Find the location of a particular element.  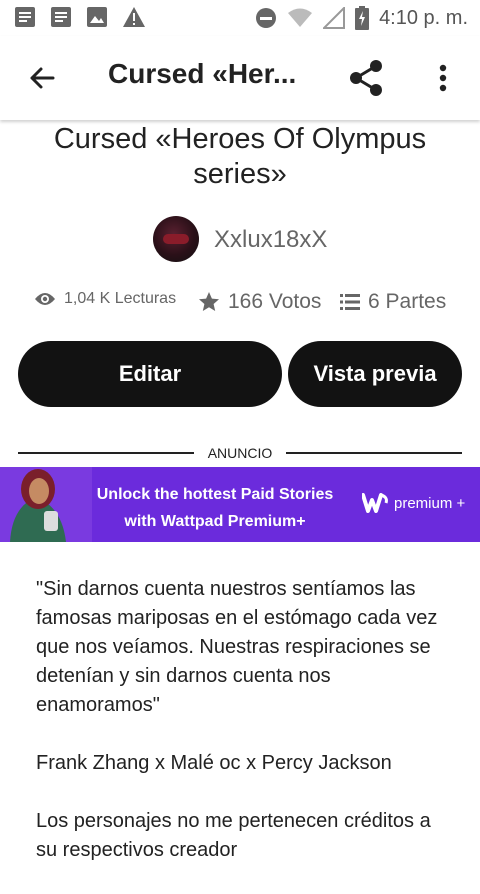

preview-button: Vista previa is located at coordinates (375, 374).